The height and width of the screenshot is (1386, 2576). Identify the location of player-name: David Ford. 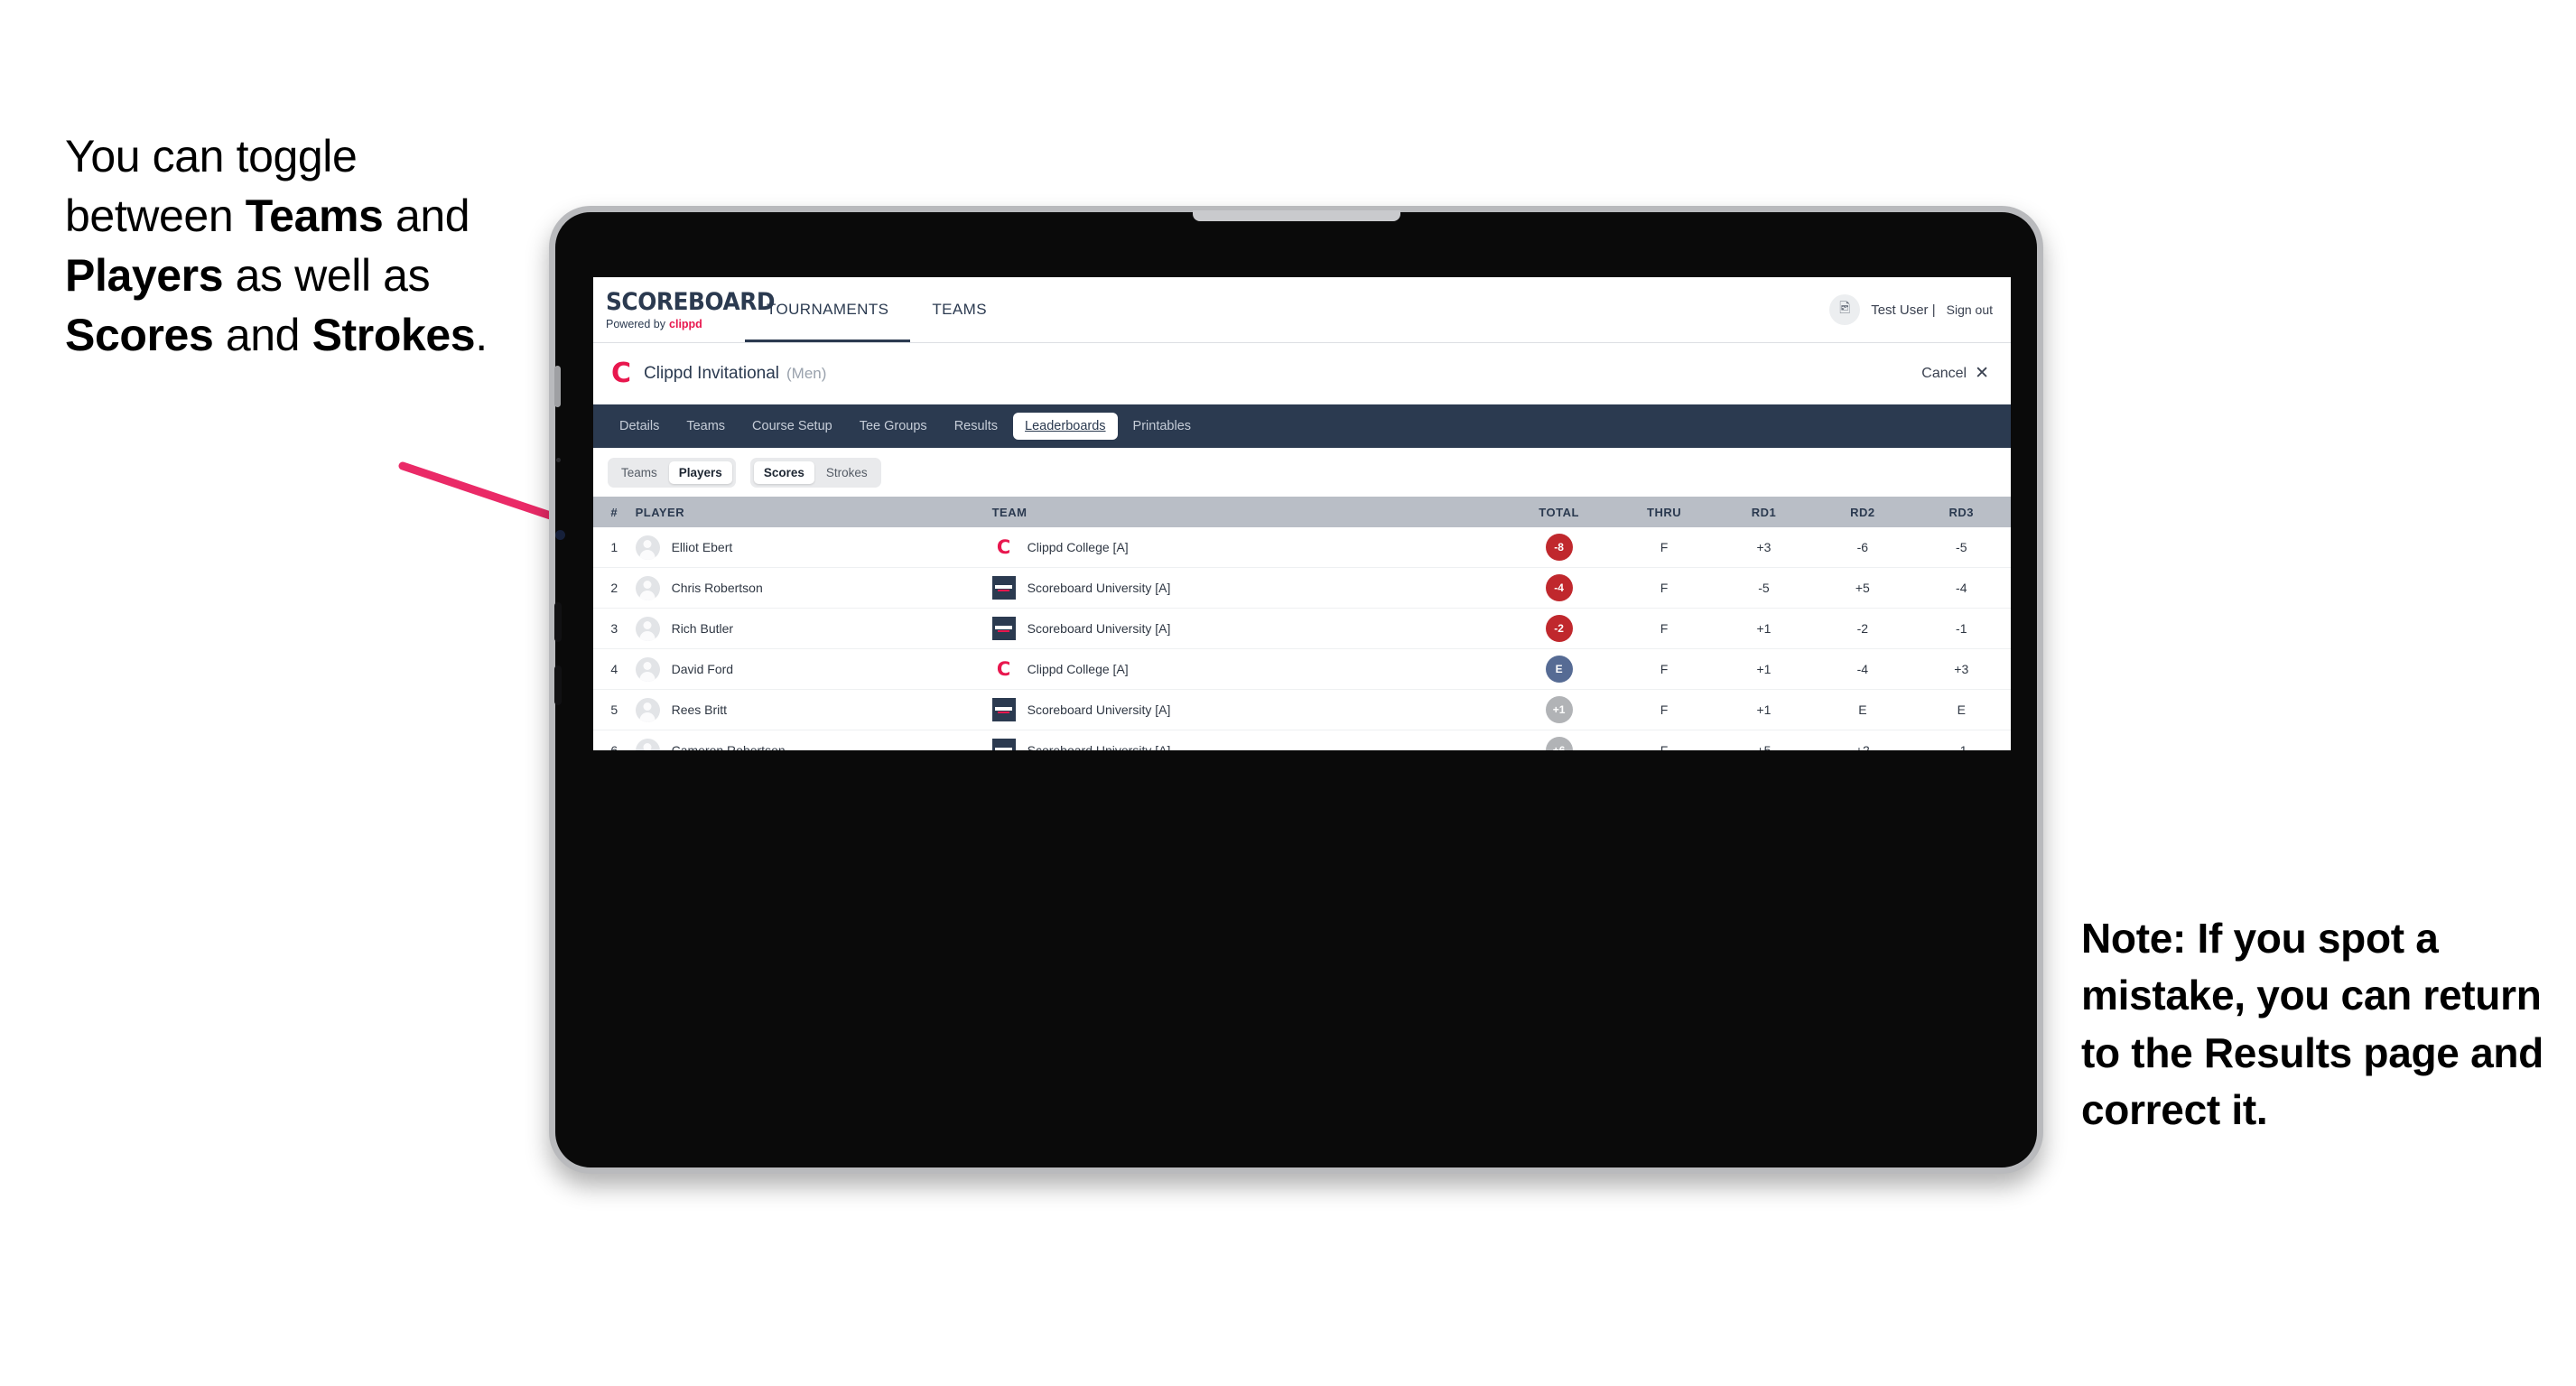
(702, 669).